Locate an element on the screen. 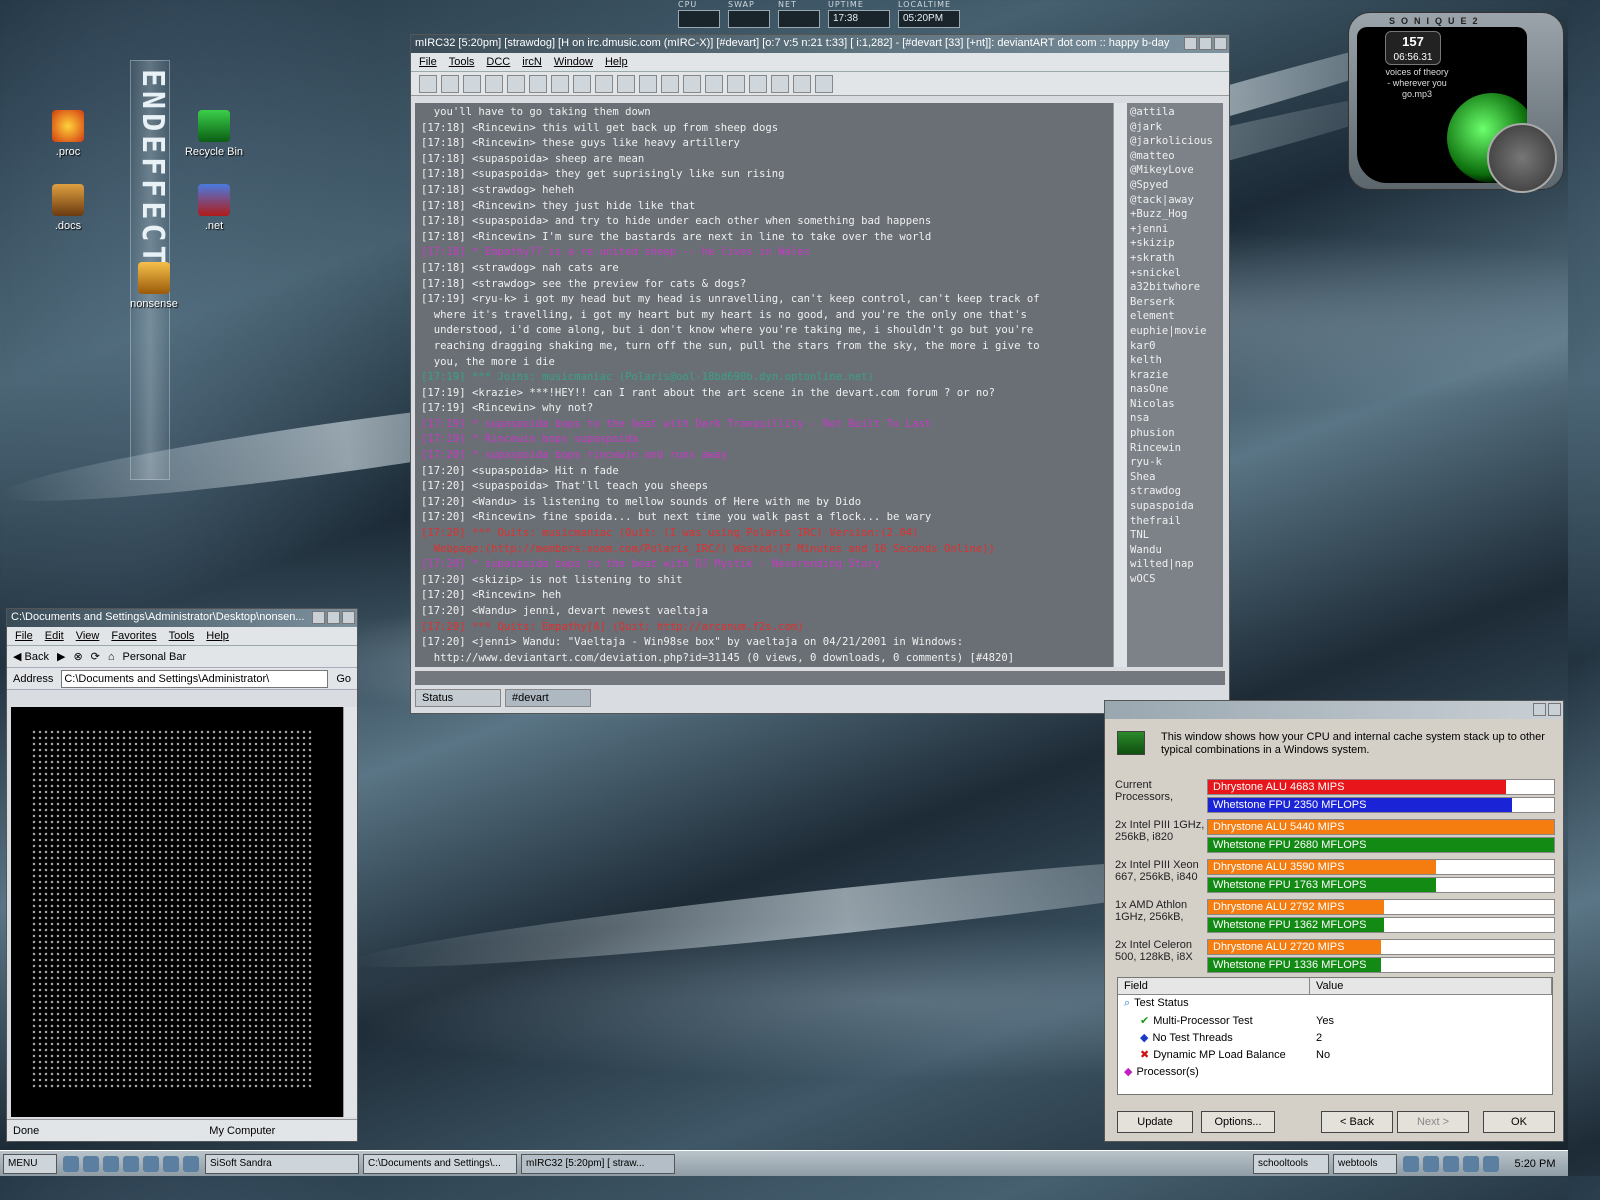  nick-item: Shea is located at coordinates (1175, 477).